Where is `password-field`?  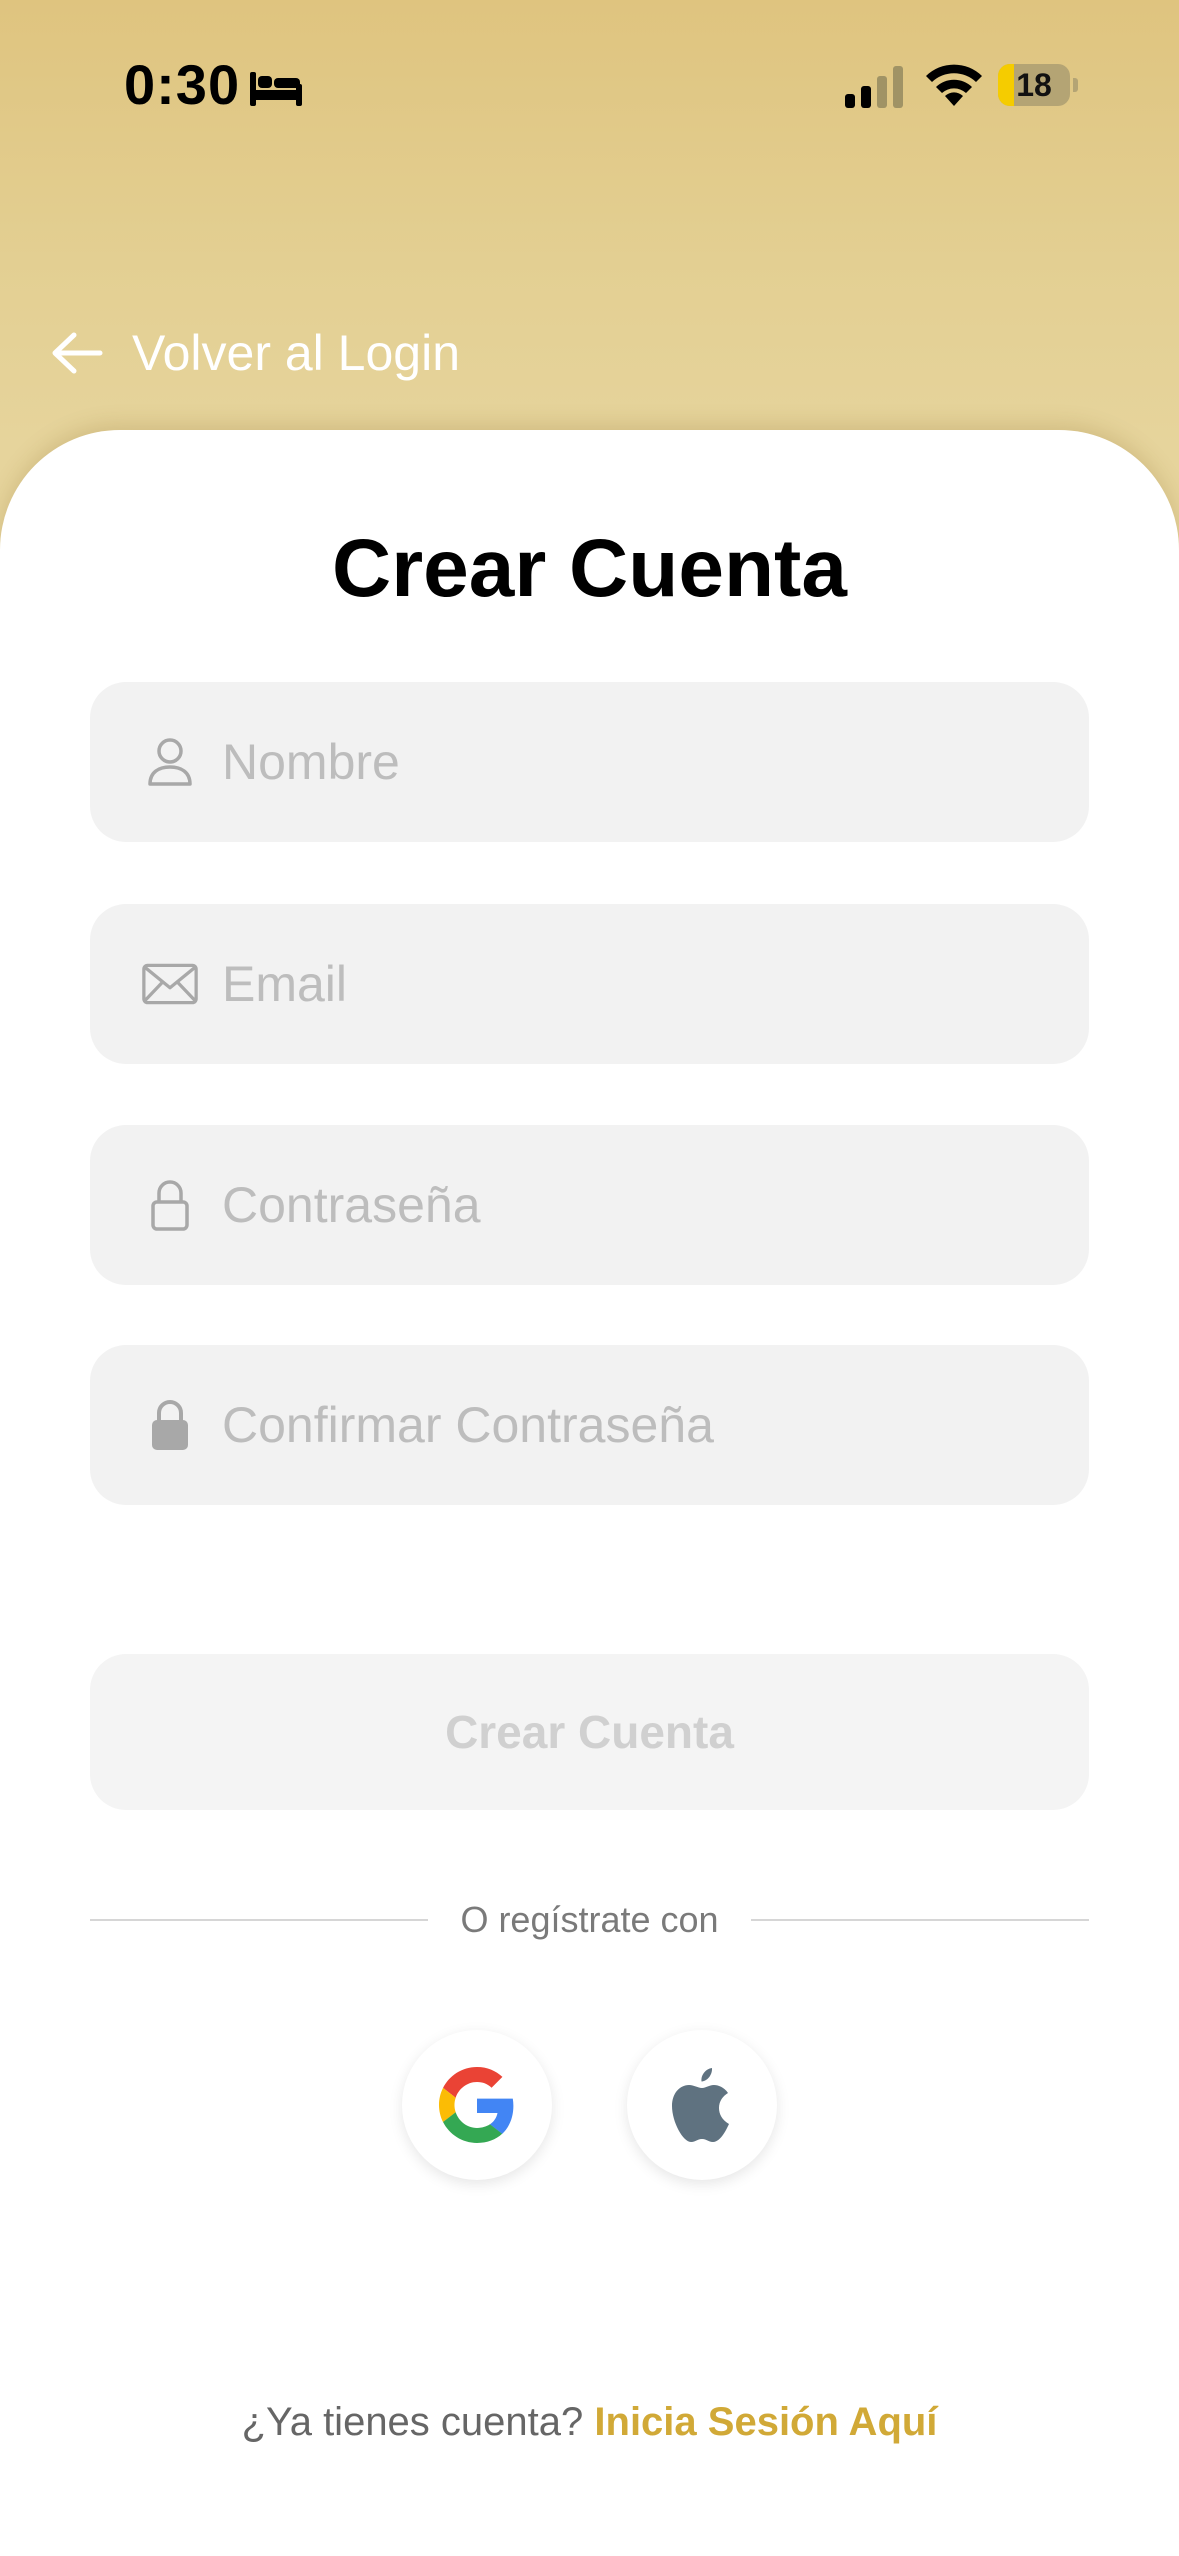 password-field is located at coordinates (589, 1205).